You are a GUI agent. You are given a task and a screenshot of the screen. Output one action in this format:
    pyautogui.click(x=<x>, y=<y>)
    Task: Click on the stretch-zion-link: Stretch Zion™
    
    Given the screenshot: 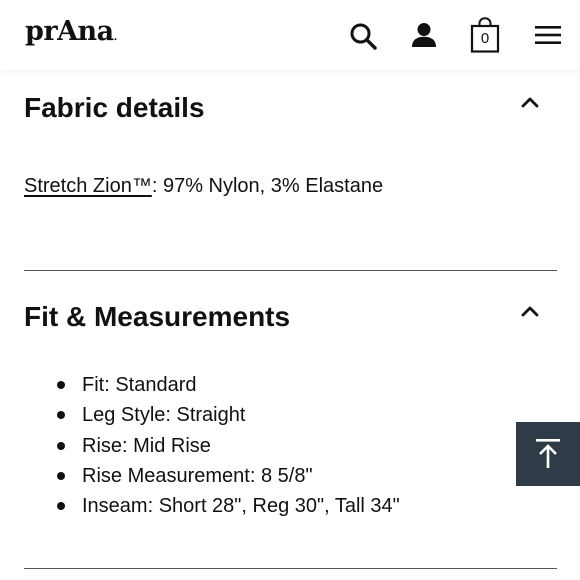 What is the action you would take?
    pyautogui.click(x=88, y=186)
    